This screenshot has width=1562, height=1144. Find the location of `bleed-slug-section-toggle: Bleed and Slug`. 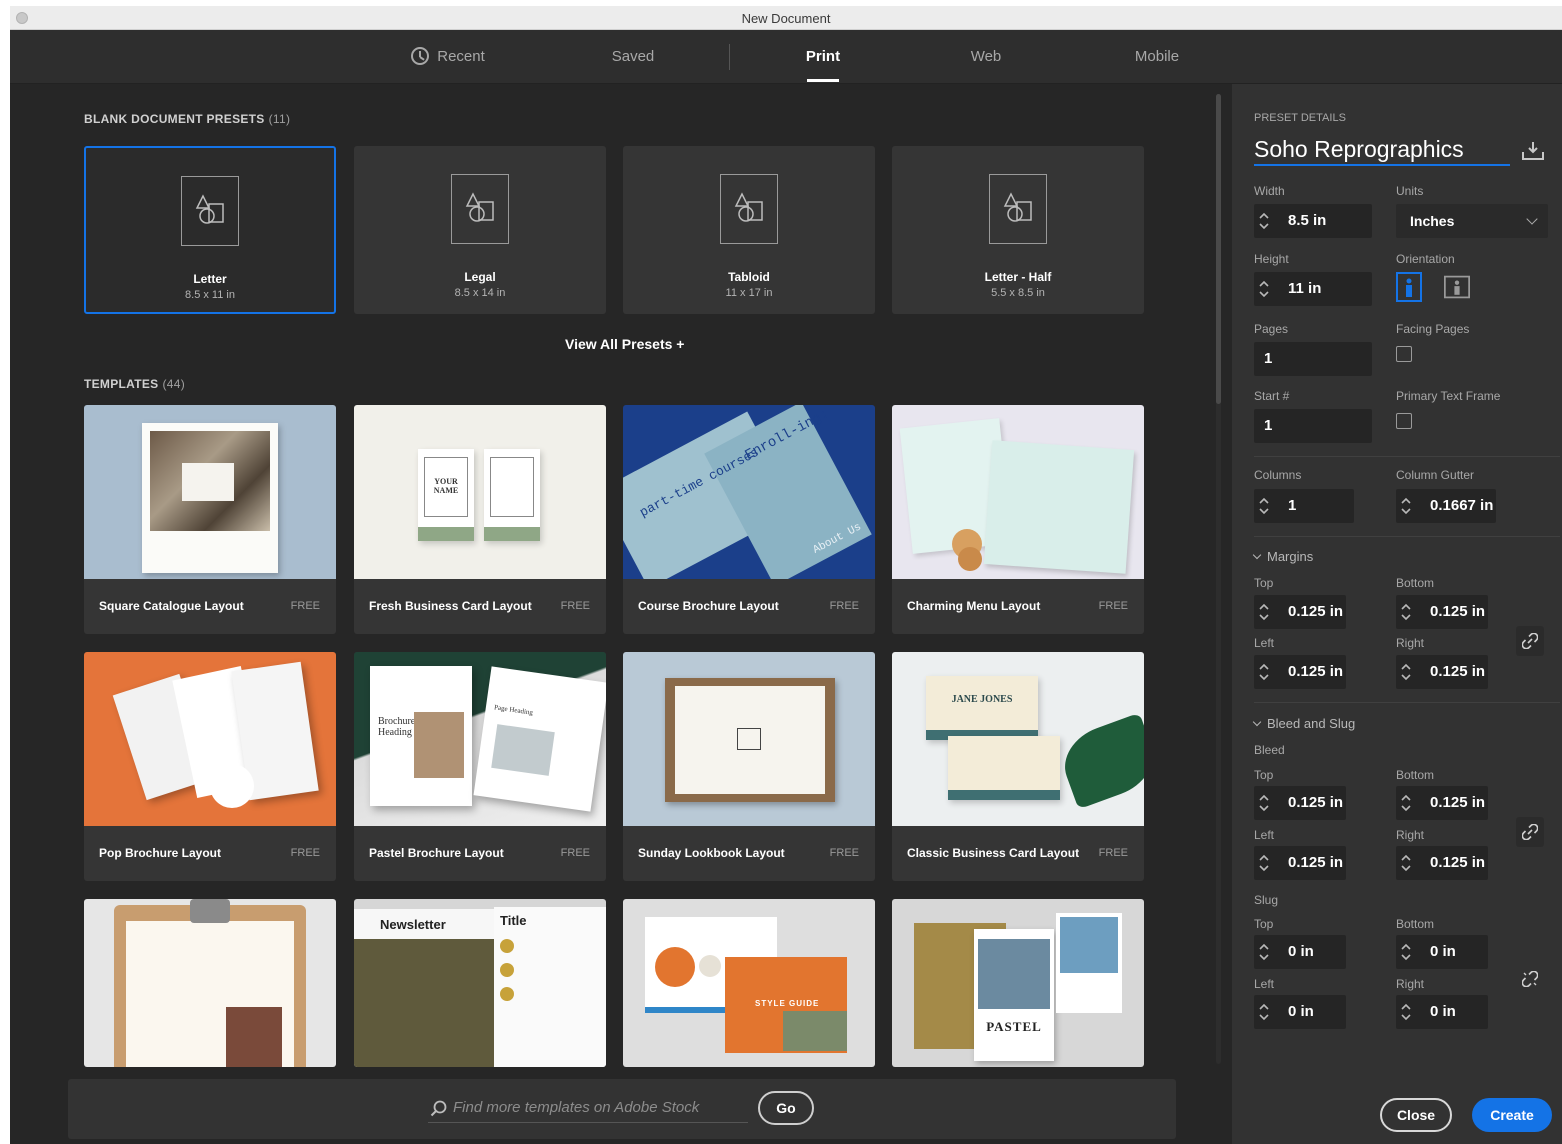

bleed-slug-section-toggle: Bleed and Slug is located at coordinates (1303, 723).